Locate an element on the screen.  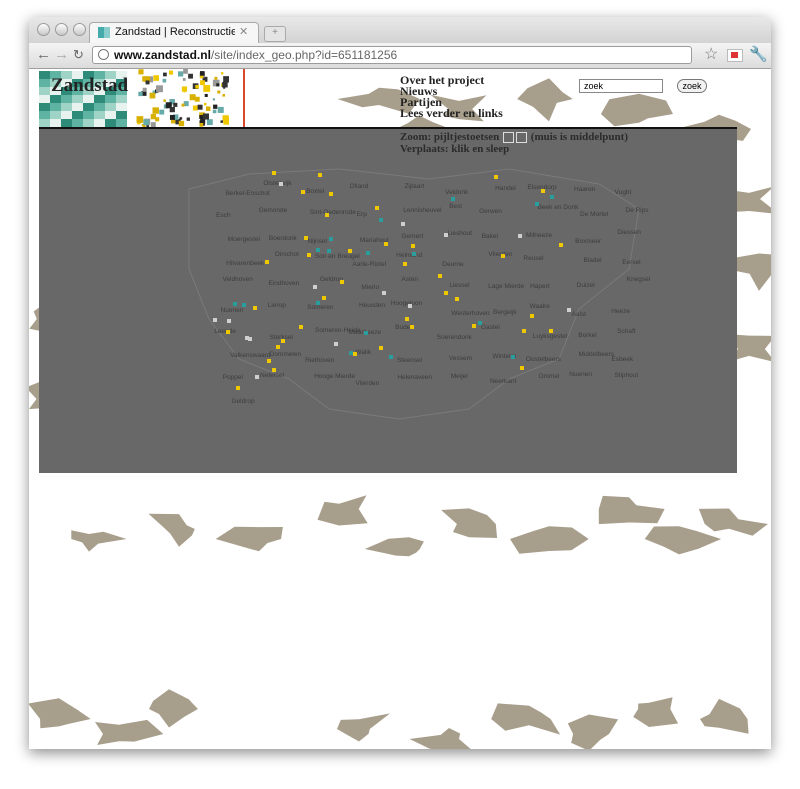
reload-icon: ↻ is located at coordinates (78, 55).